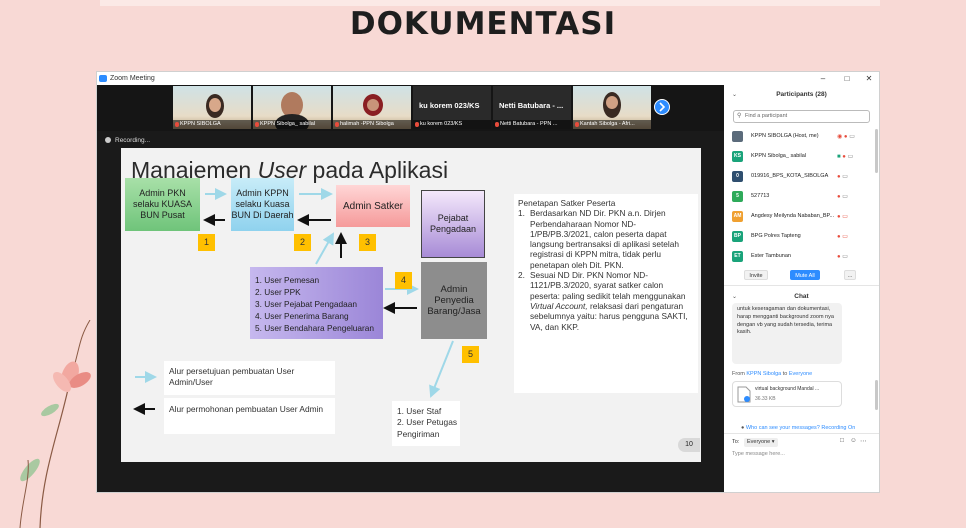  Describe the element at coordinates (772, 374) in the screenshot. I see `chat-from-line: From KPPN Sibolga to Everyone` at that location.